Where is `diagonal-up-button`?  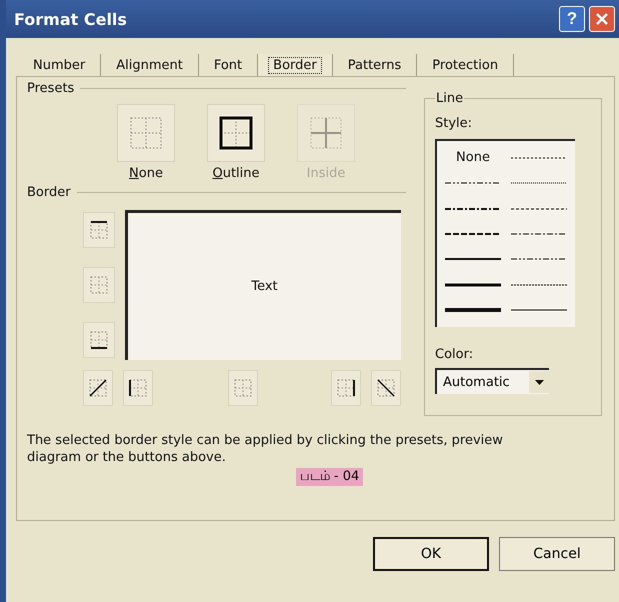
diagonal-up-button is located at coordinates (98, 388).